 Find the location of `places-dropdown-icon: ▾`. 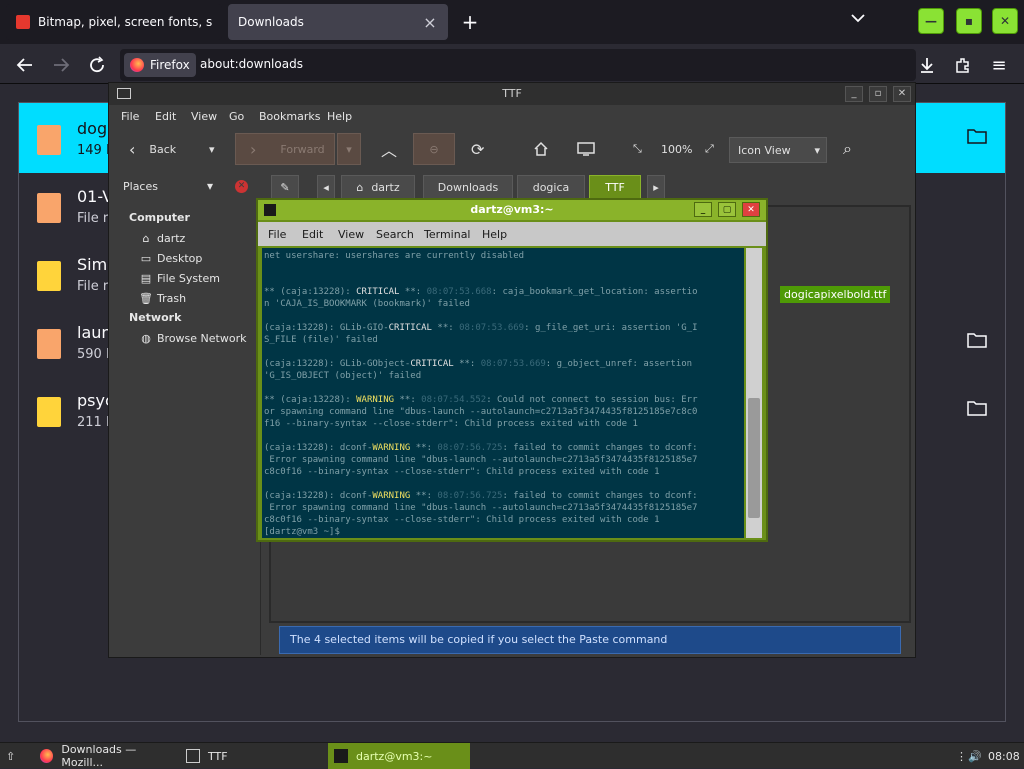

places-dropdown-icon: ▾ is located at coordinates (210, 186).